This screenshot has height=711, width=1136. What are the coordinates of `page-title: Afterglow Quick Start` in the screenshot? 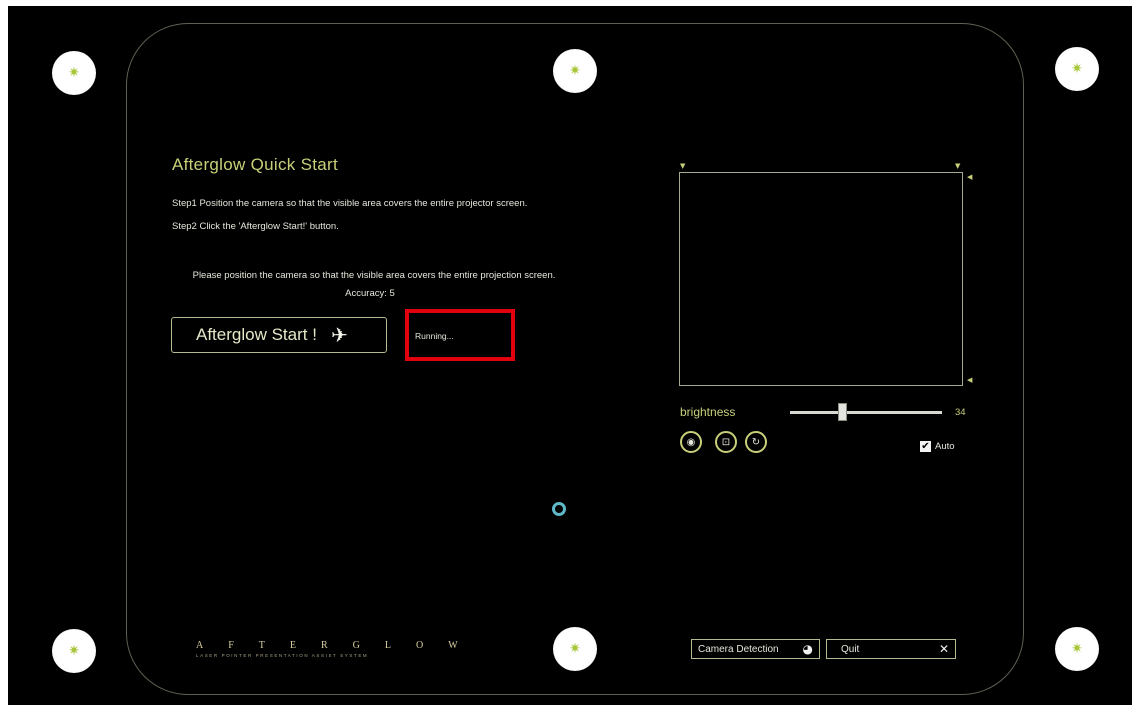 It's located at (255, 164).